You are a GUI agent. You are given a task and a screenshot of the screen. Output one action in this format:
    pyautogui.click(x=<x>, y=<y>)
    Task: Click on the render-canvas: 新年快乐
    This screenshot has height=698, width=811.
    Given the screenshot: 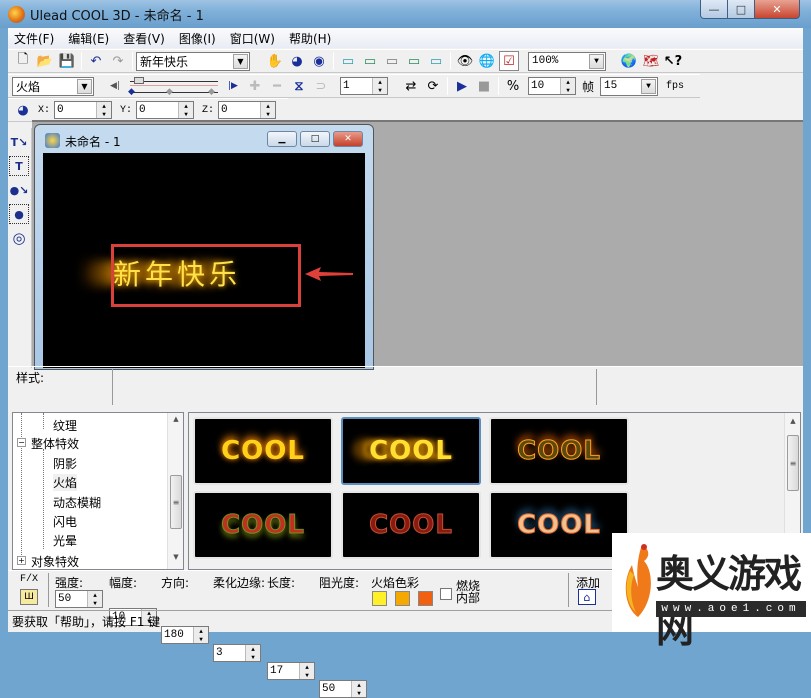 What is the action you would take?
    pyautogui.click(x=204, y=260)
    